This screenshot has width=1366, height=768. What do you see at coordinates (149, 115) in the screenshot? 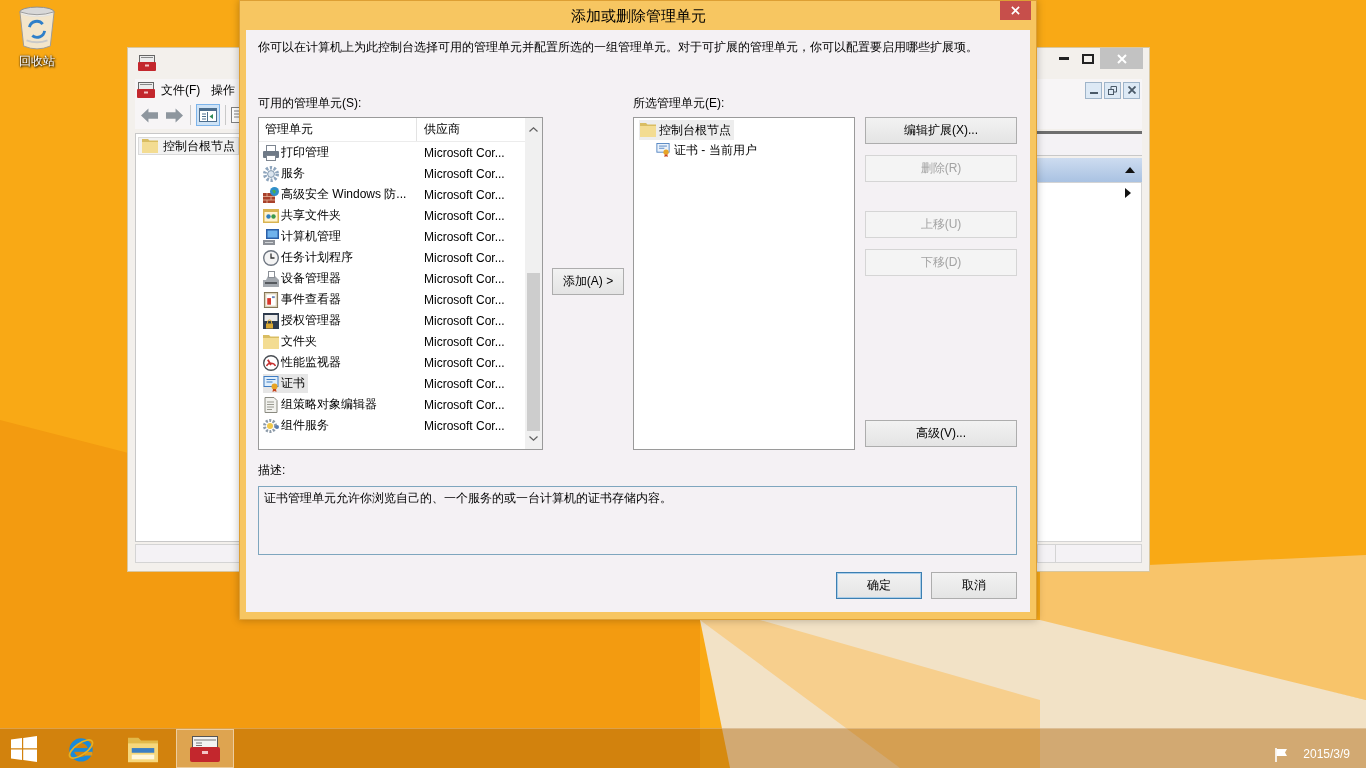
I see `back-arrow-icon` at bounding box center [149, 115].